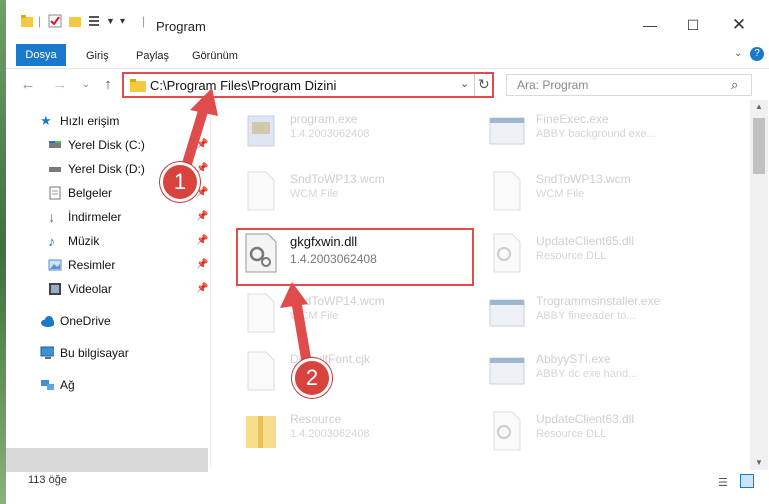 This screenshot has width=769, height=504. Describe the element at coordinates (180, 182) in the screenshot. I see `callout-badge-1: 1` at that location.